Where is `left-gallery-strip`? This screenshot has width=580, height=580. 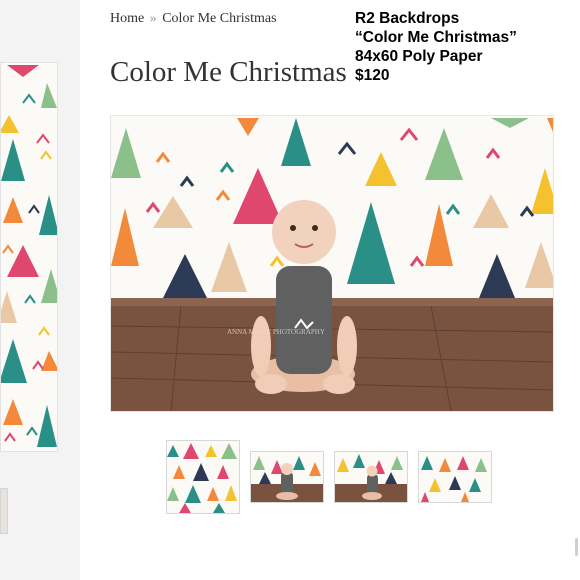 left-gallery-strip is located at coordinates (40, 290).